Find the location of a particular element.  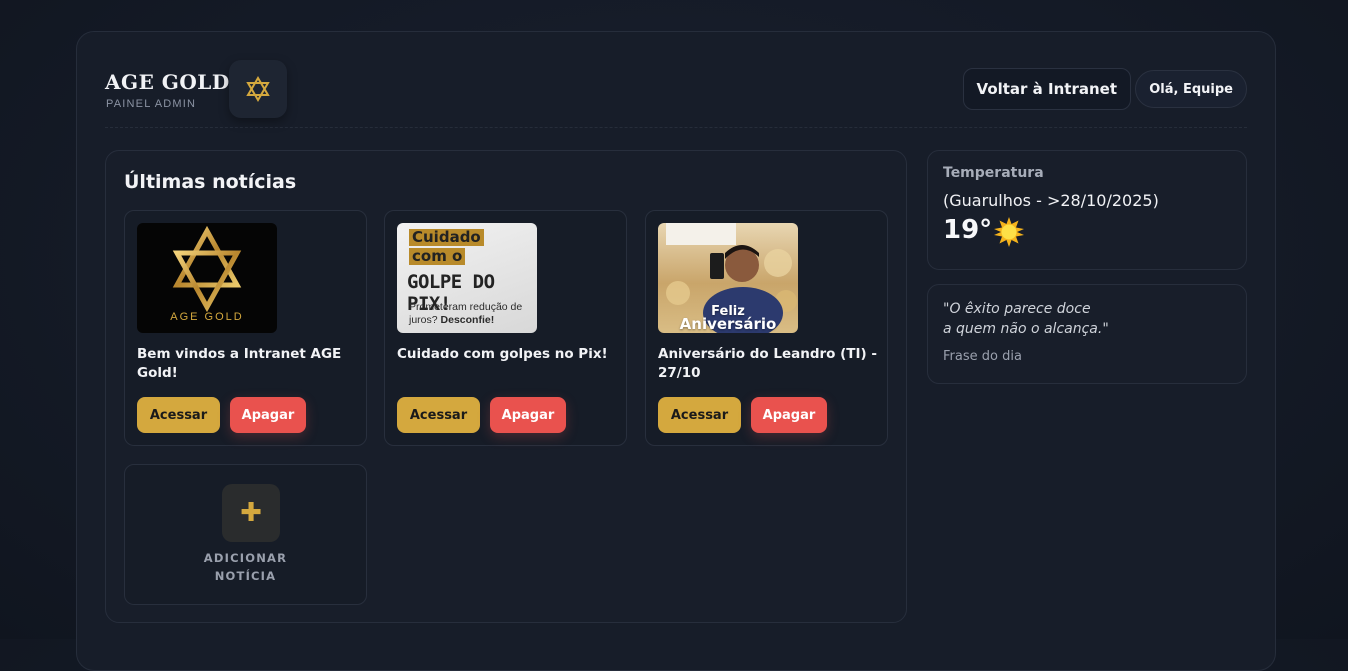

back-to-intranet-button: Voltar à Intranet is located at coordinates (1046, 89).